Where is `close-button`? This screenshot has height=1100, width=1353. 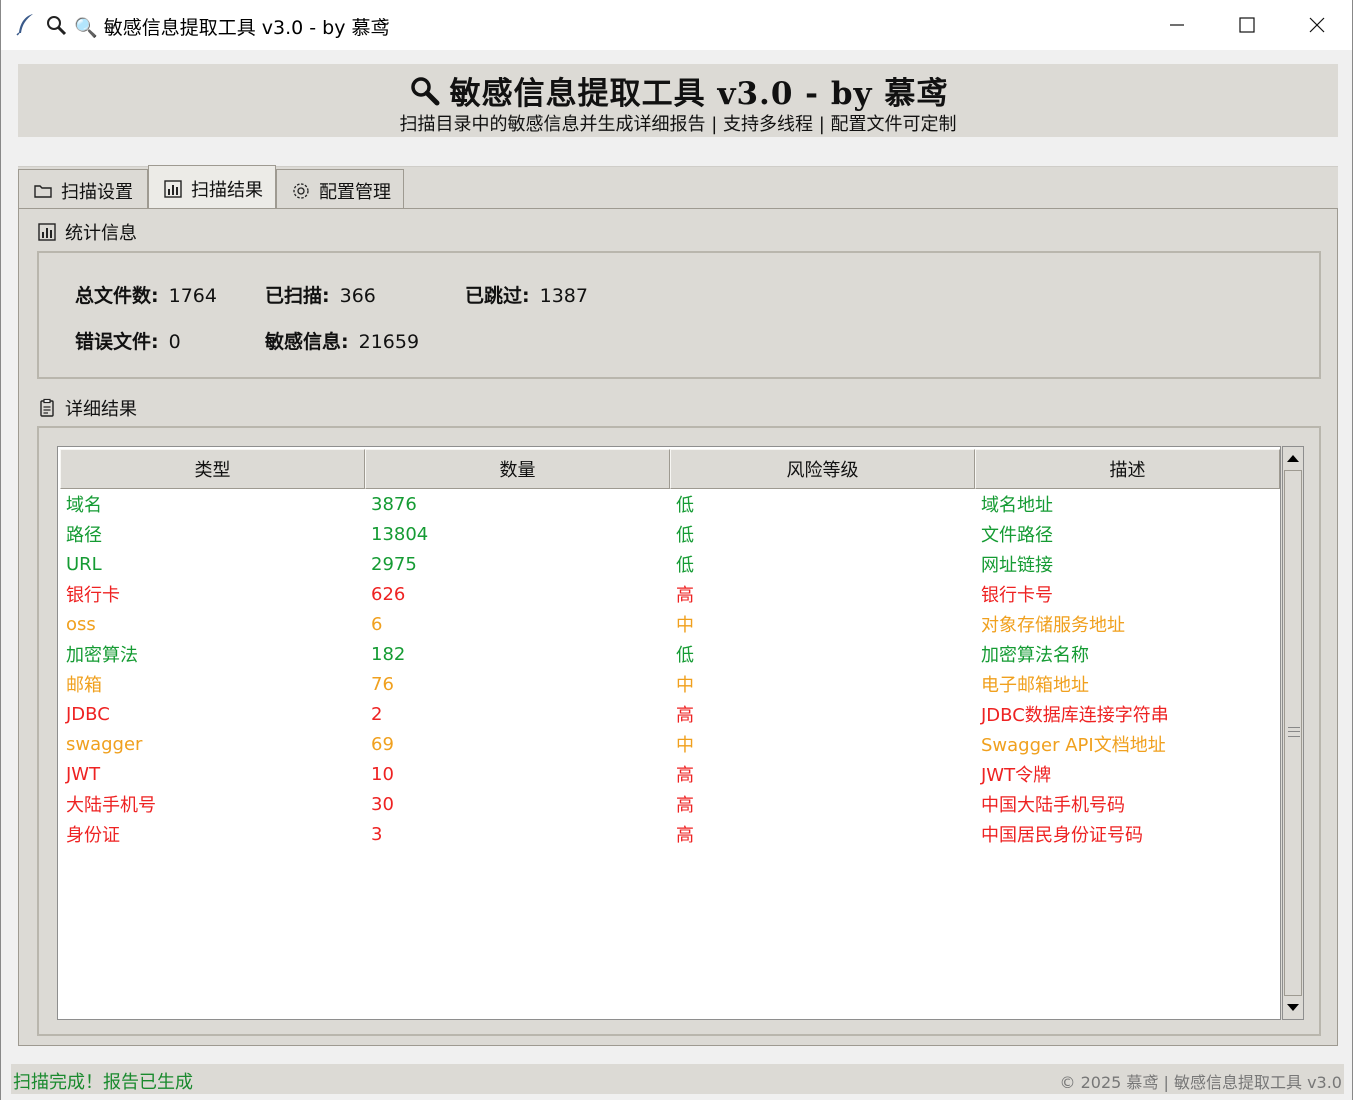 close-button is located at coordinates (1317, 25).